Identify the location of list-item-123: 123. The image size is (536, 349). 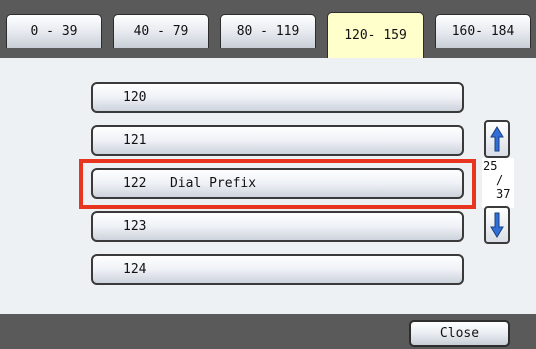
(277, 226).